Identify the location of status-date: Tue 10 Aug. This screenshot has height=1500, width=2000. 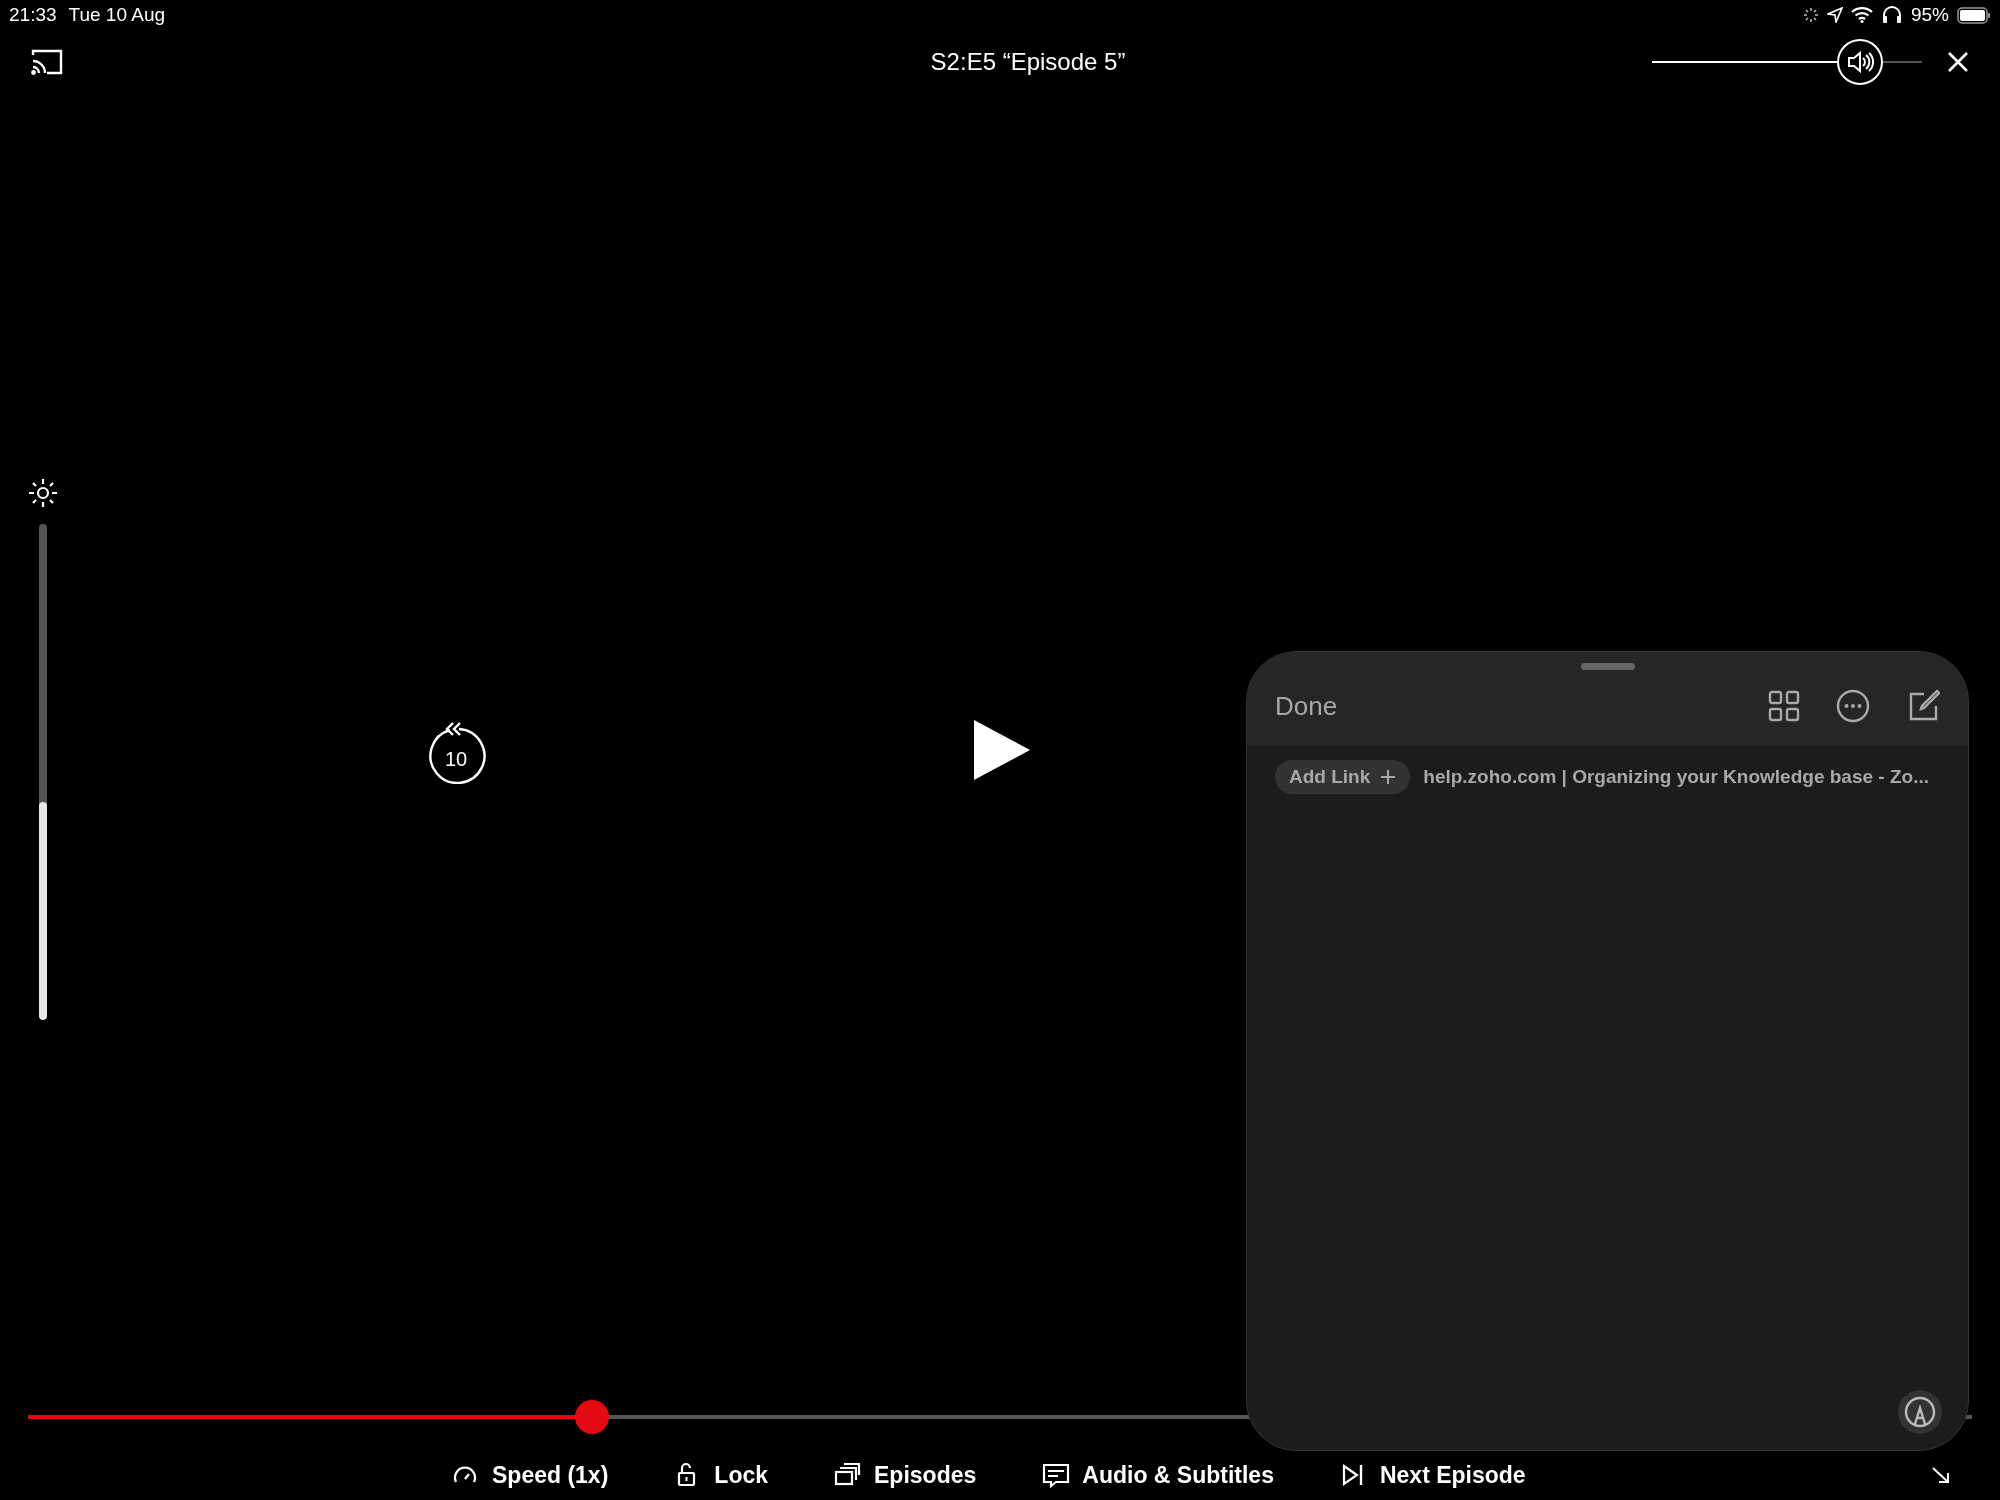
(117, 14).